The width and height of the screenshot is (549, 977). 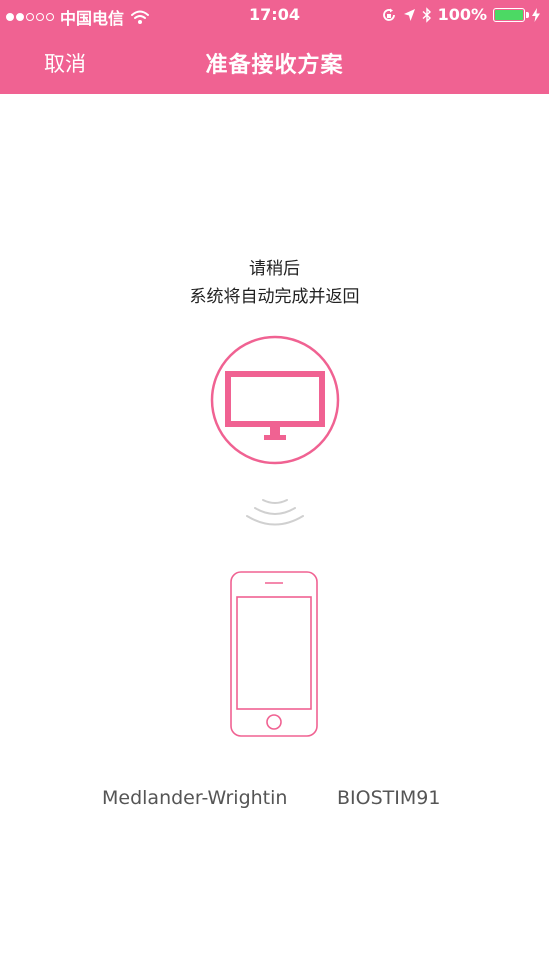 I want to click on battery-fill, so click(x=509, y=14).